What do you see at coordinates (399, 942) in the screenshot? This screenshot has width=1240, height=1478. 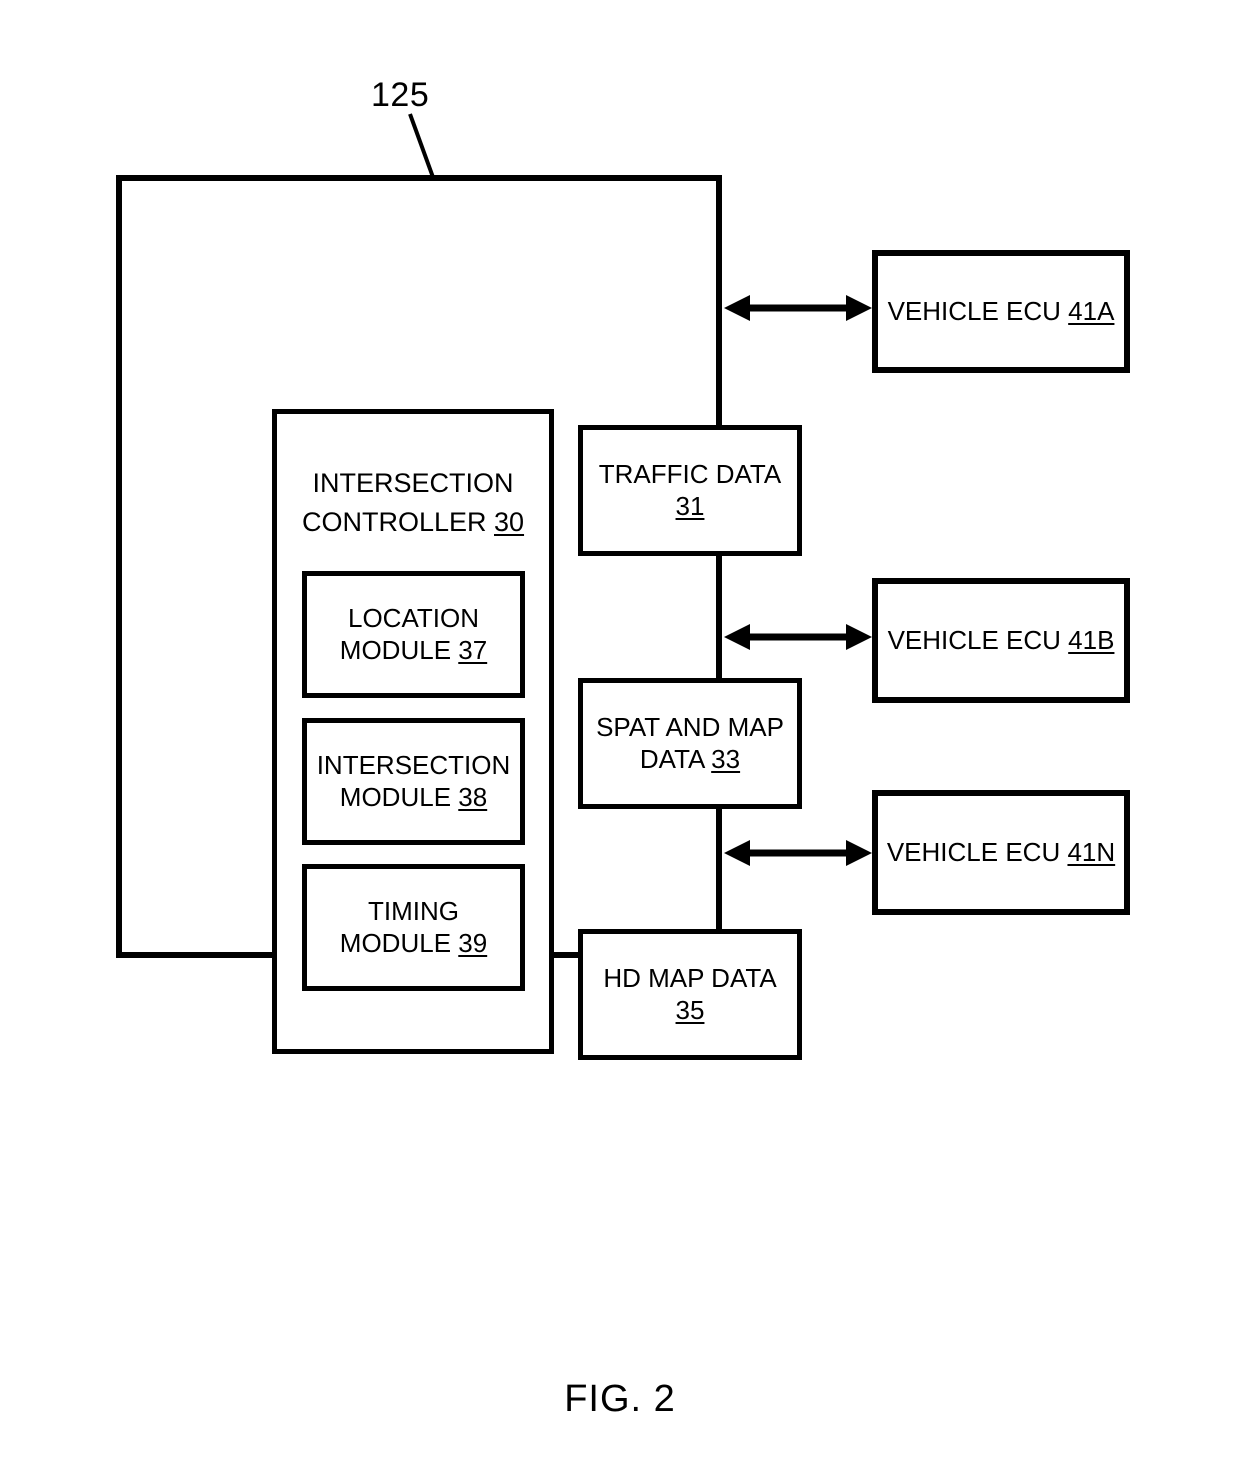 I see `timing-module-line2: MODULE` at bounding box center [399, 942].